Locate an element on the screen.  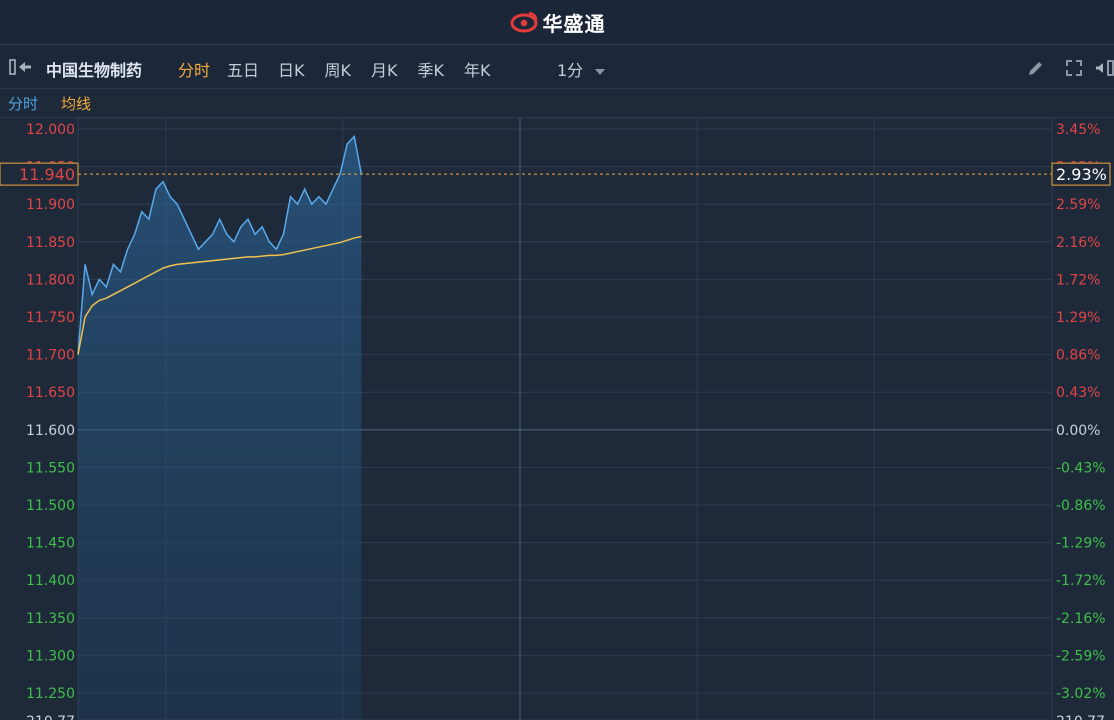
y-tick-label-left: 11.700 is located at coordinates (50, 356).